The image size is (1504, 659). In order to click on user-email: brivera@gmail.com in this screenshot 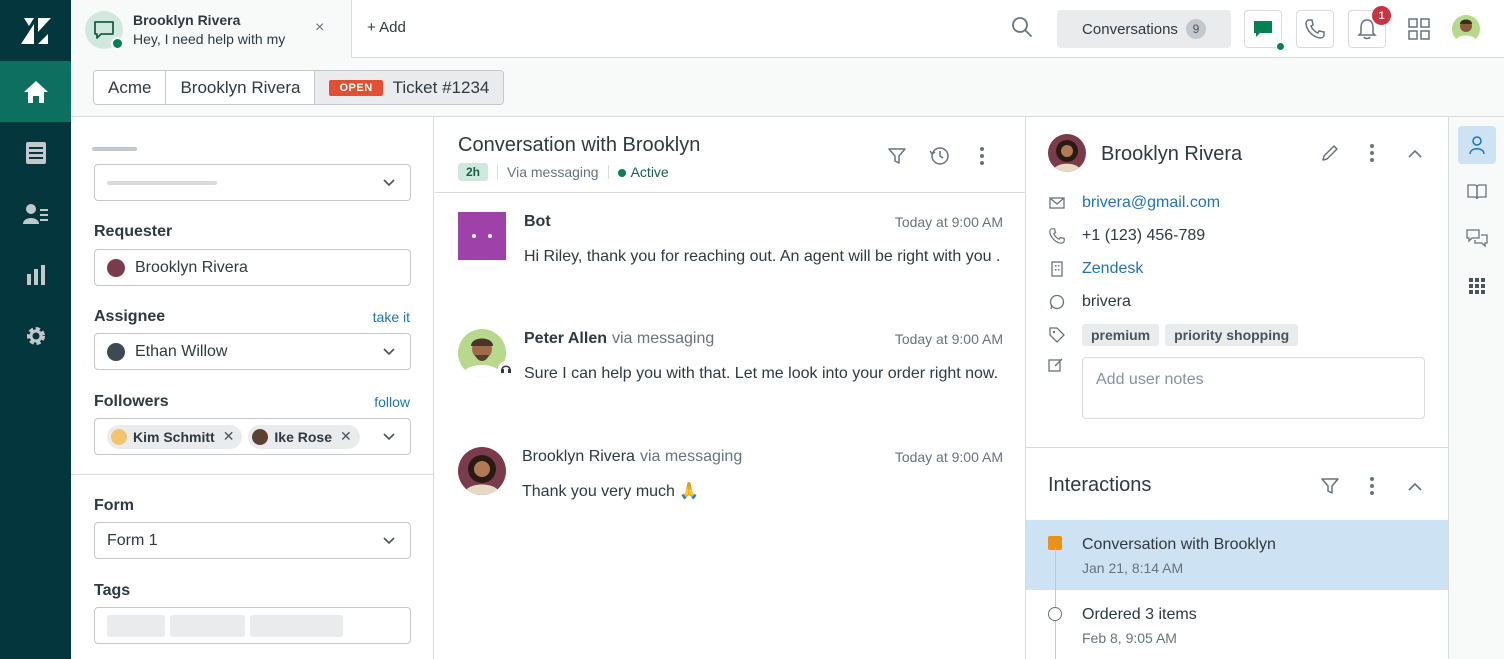, I will do `click(1151, 203)`.